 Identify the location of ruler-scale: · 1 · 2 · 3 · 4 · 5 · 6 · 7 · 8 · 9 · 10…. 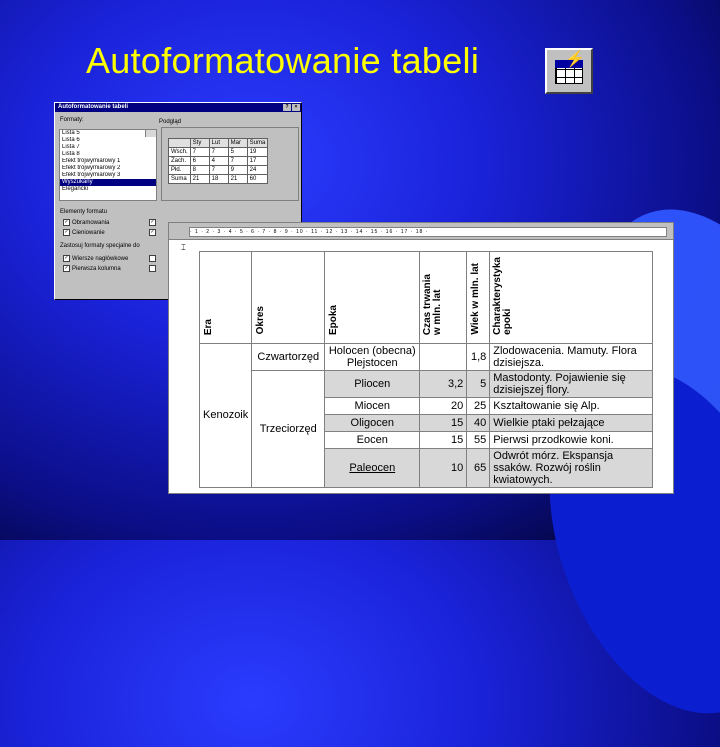
(428, 232).